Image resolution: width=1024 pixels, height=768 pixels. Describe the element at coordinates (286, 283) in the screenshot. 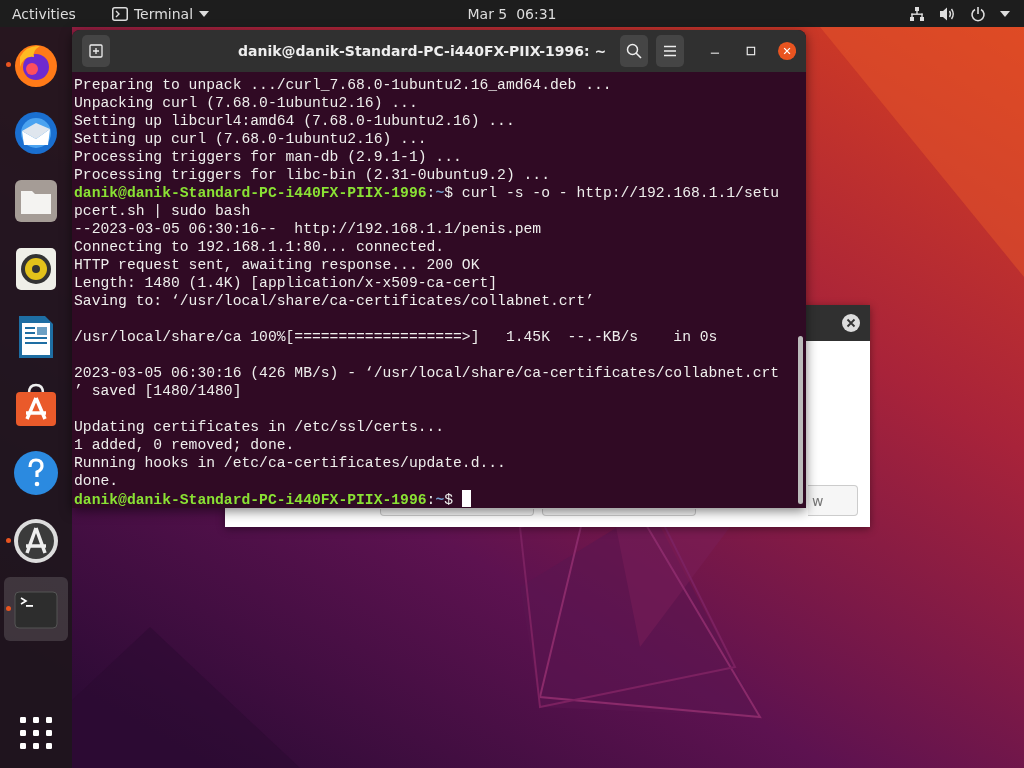

I see `terminal-line: Length: 1480 (1.4K) [application/x-x509-ca-cert]` at that location.